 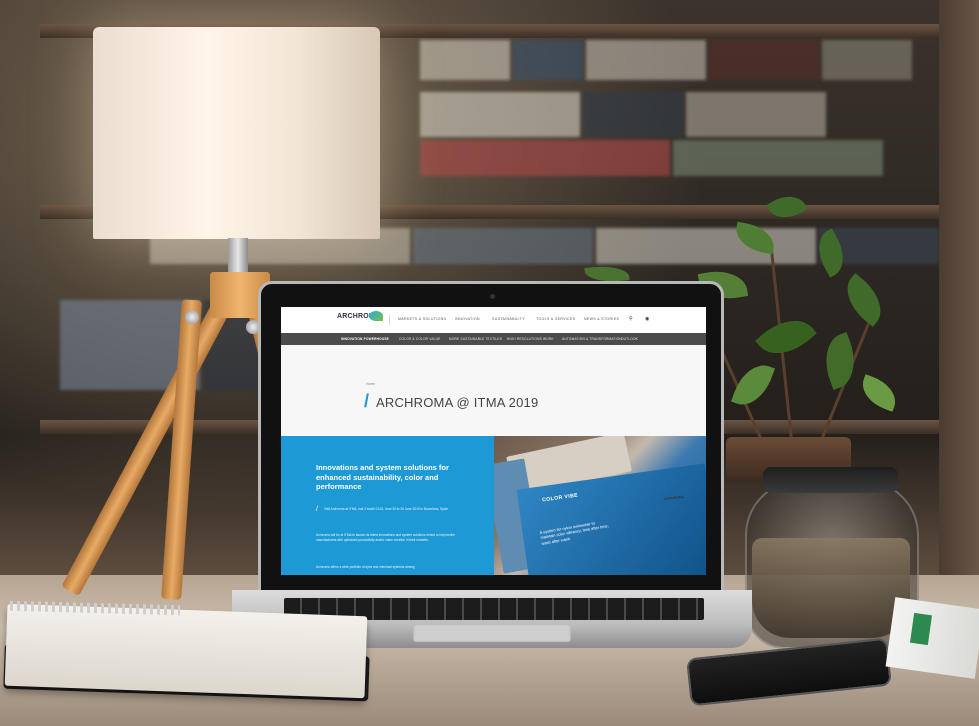 What do you see at coordinates (530, 339) in the screenshot?
I see `subnav-high-resolutions: HIGH RESOLUTIONS WORK` at bounding box center [530, 339].